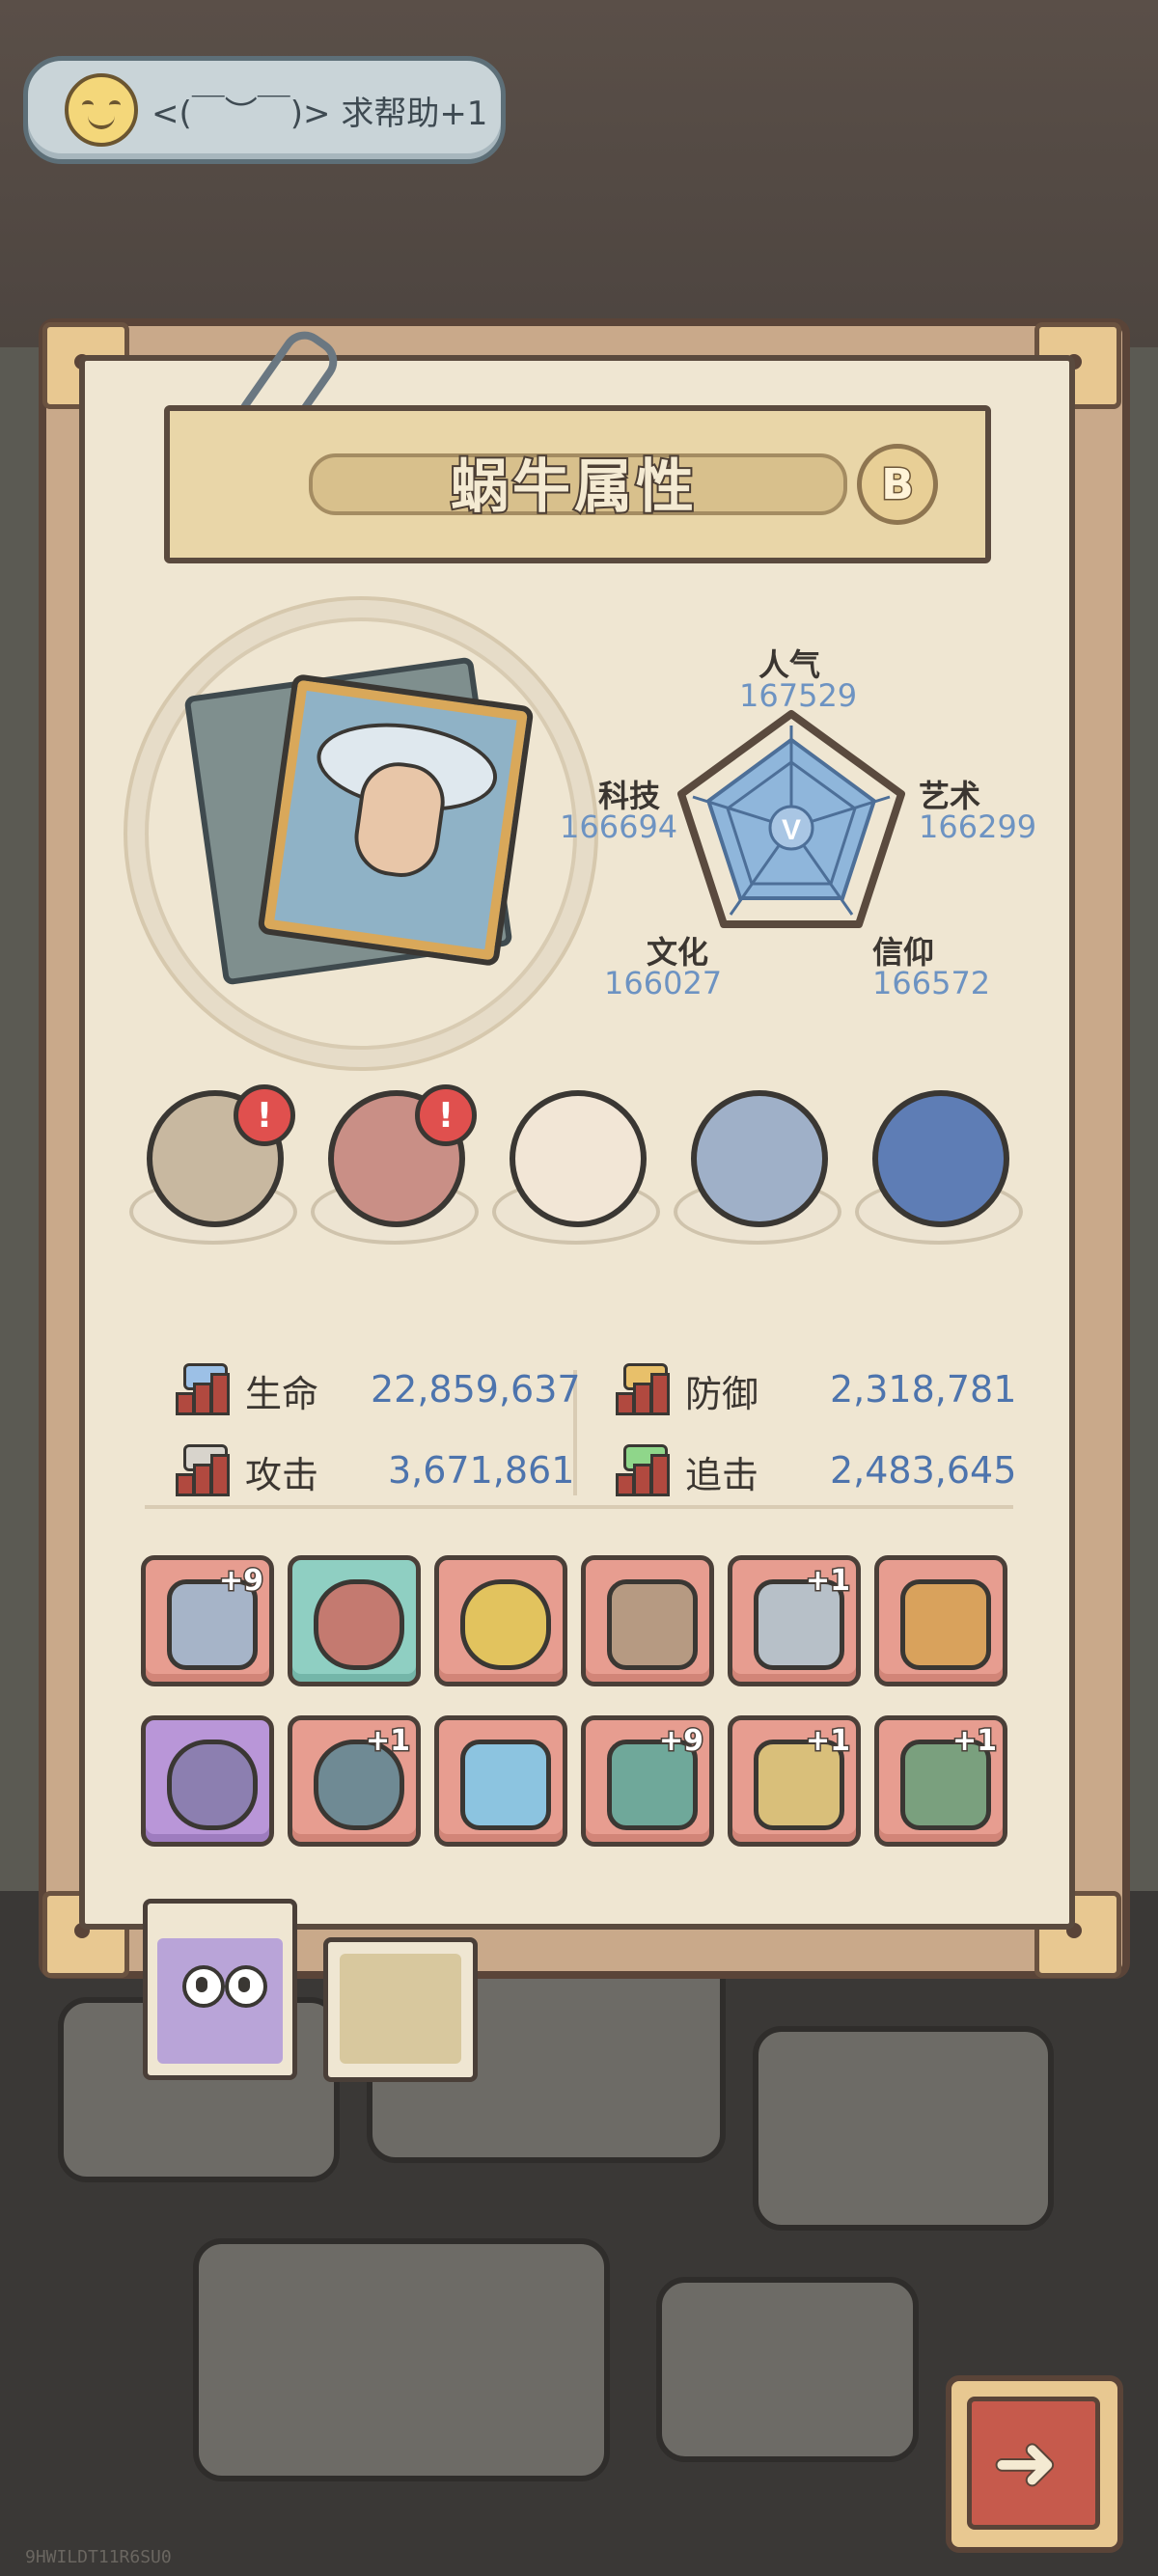  I want to click on stat-hp: 生命, so click(245, 1390).